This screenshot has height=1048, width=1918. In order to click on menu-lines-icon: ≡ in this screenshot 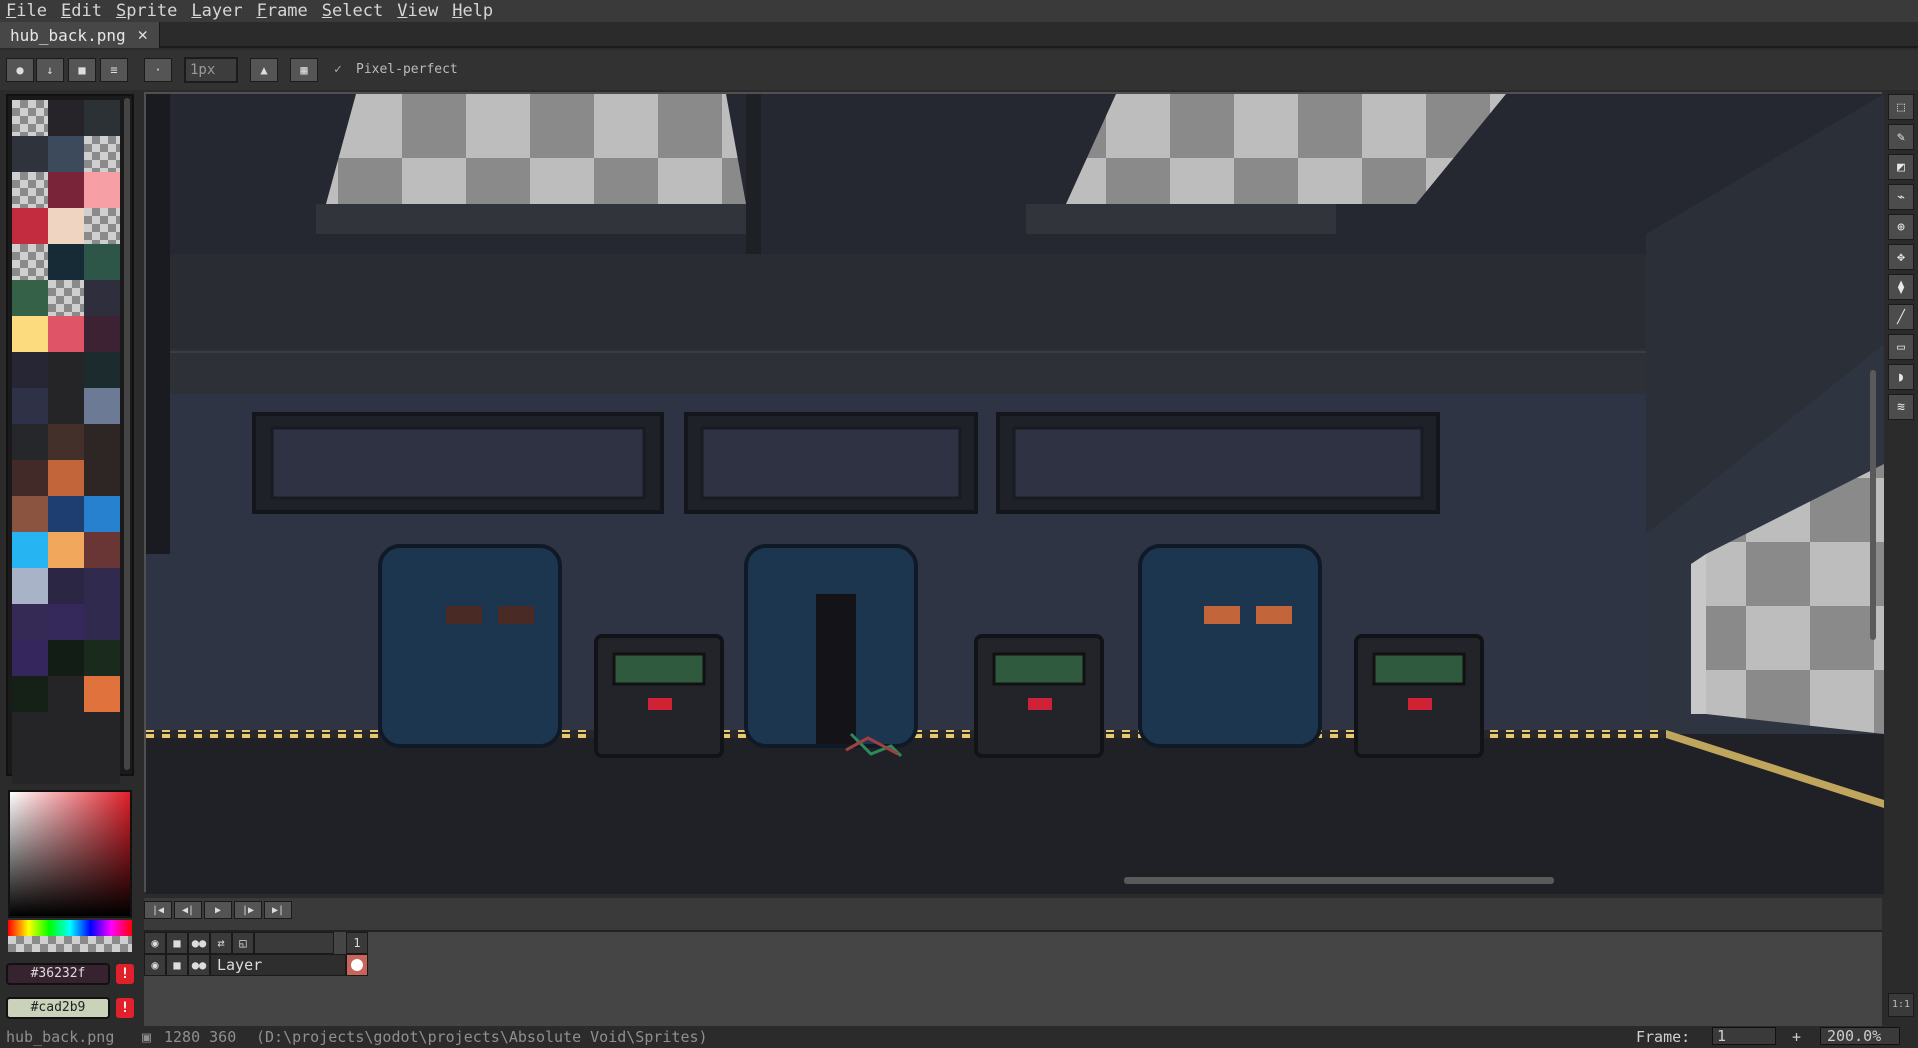, I will do `click(114, 70)`.